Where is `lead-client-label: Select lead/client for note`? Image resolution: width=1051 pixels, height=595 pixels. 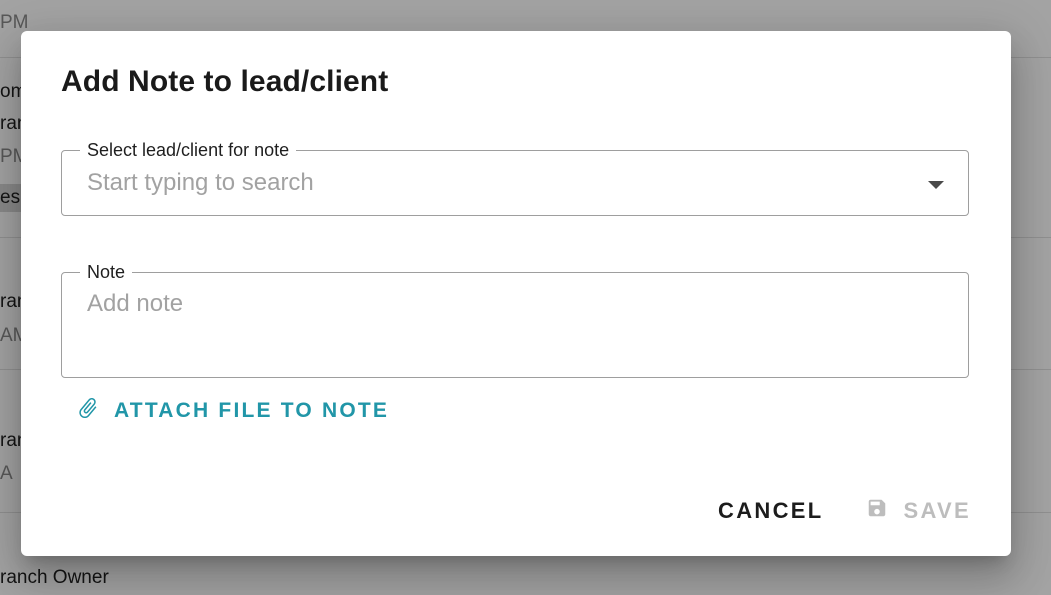
lead-client-label: Select lead/client for note is located at coordinates (188, 150).